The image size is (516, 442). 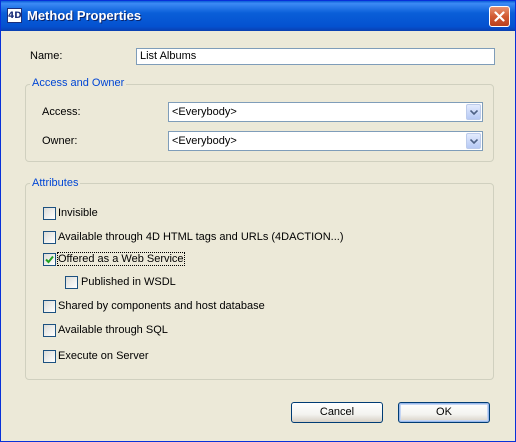 I want to click on access-dropdown-button, so click(x=473, y=112).